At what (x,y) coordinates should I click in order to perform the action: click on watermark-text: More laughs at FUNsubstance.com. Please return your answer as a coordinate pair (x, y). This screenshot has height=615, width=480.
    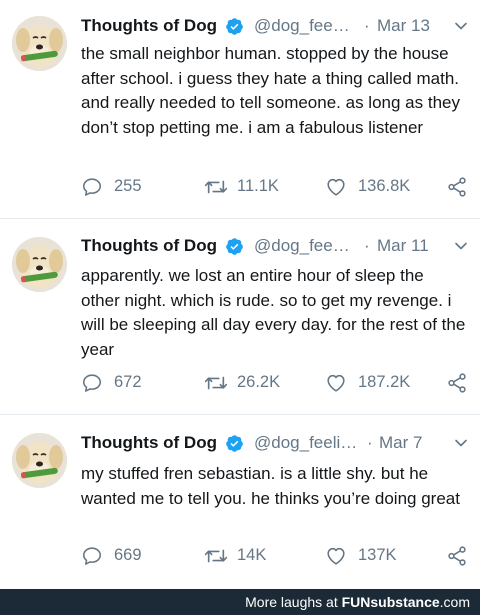
    Looking at the image, I should click on (357, 602).